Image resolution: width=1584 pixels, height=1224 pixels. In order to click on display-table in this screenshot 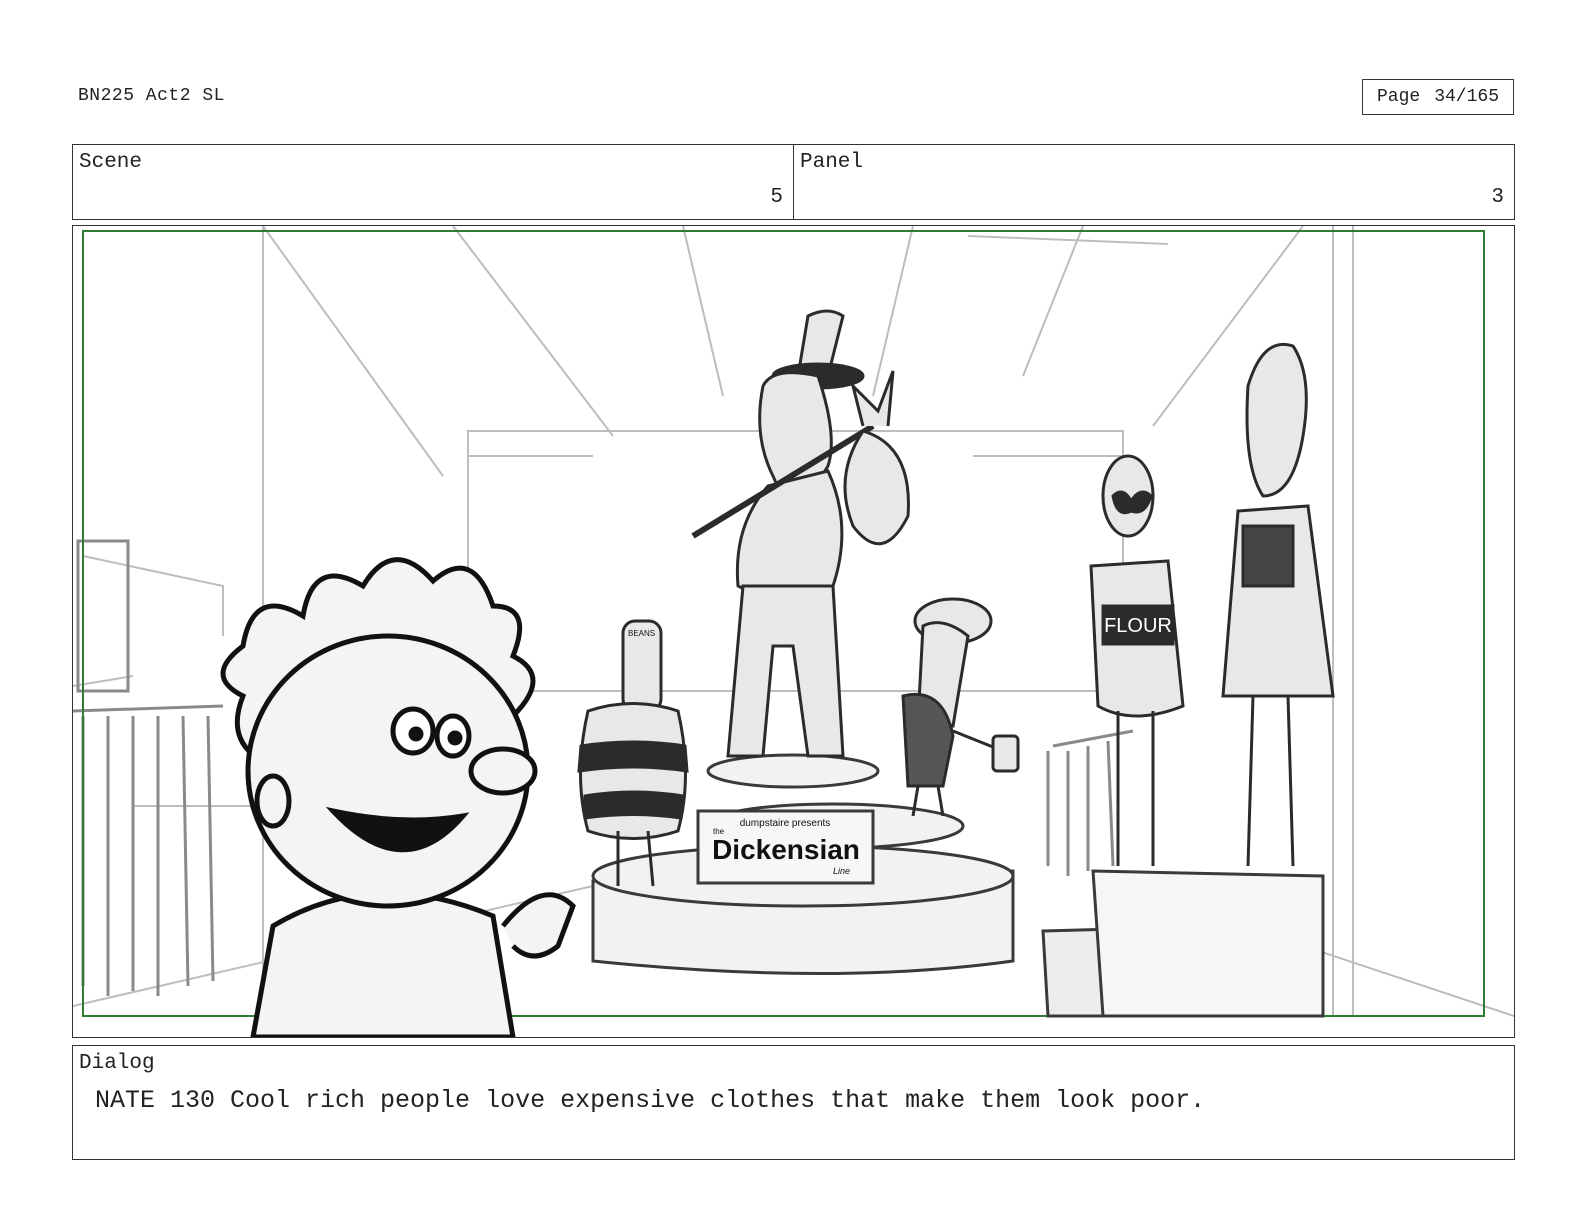, I will do `click(1183, 943)`.